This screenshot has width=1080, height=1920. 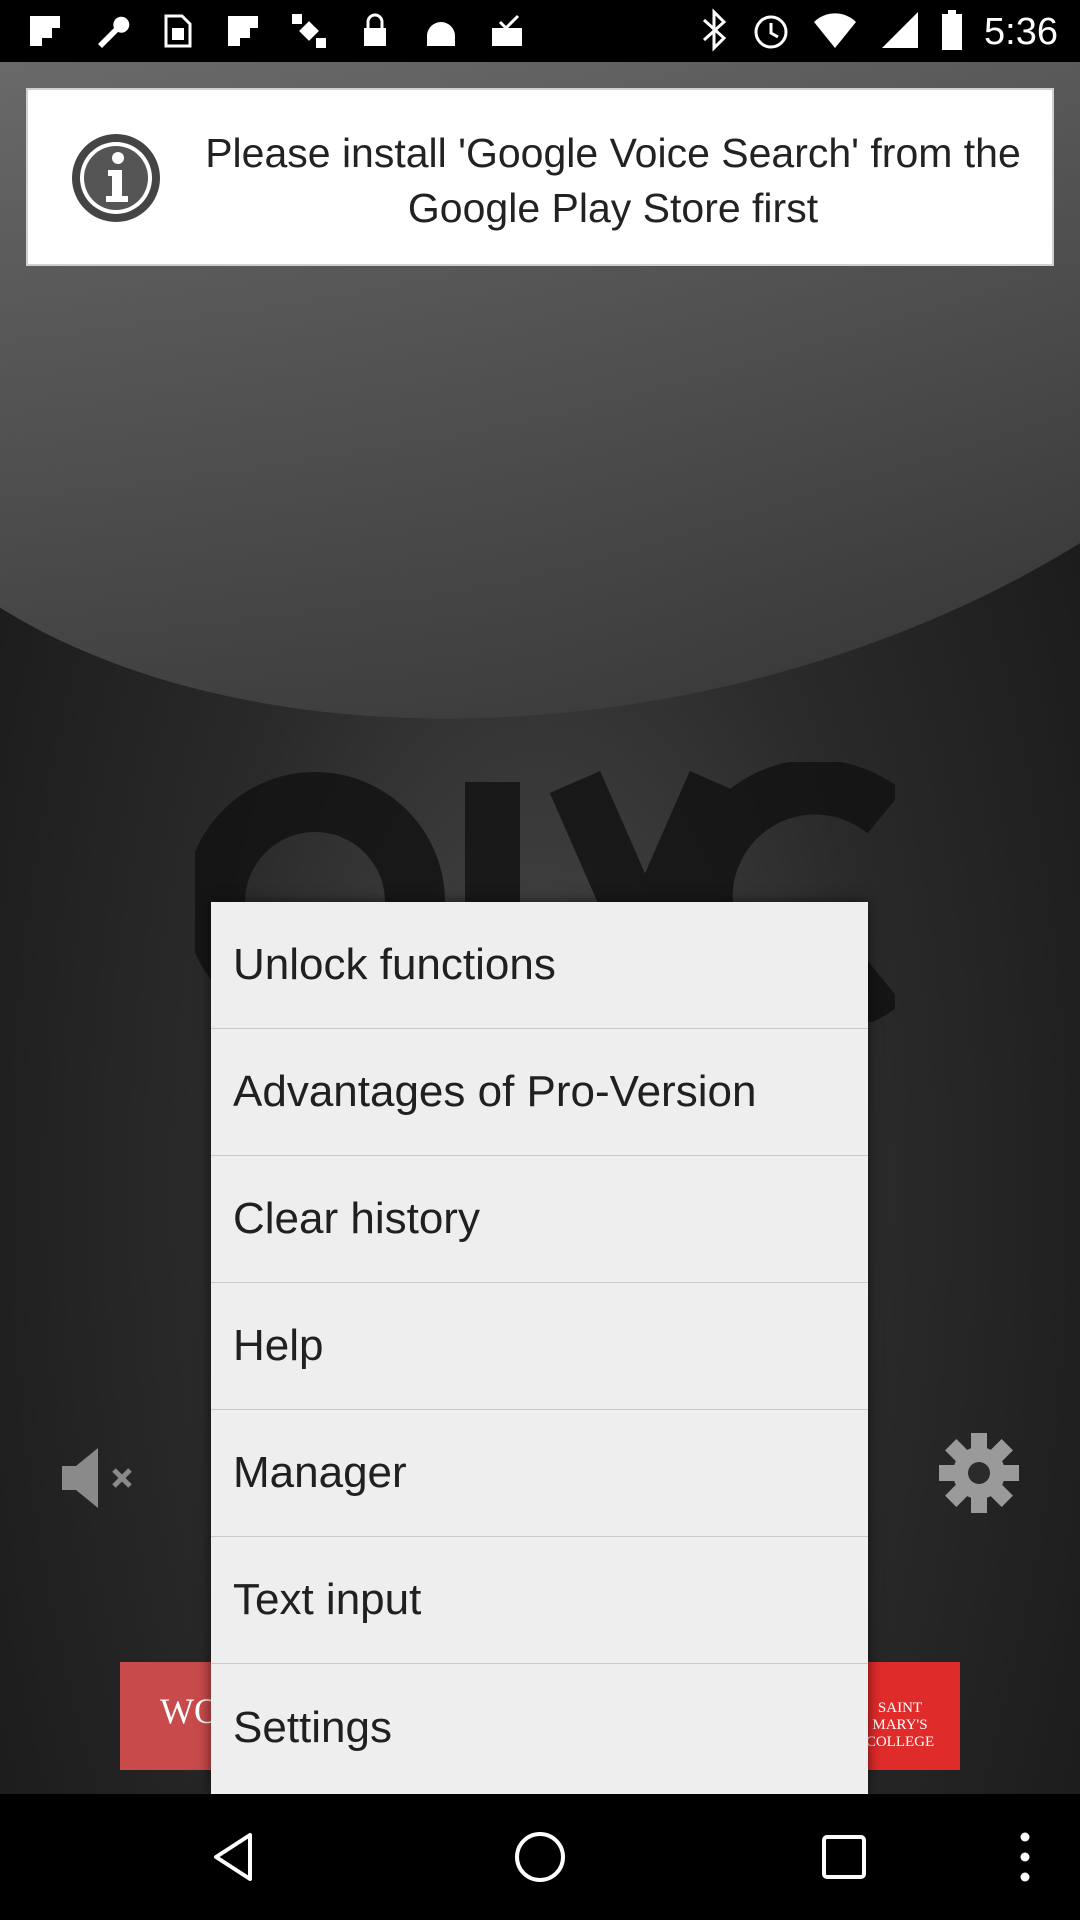 I want to click on wrench-icon, so click(x=111, y=31).